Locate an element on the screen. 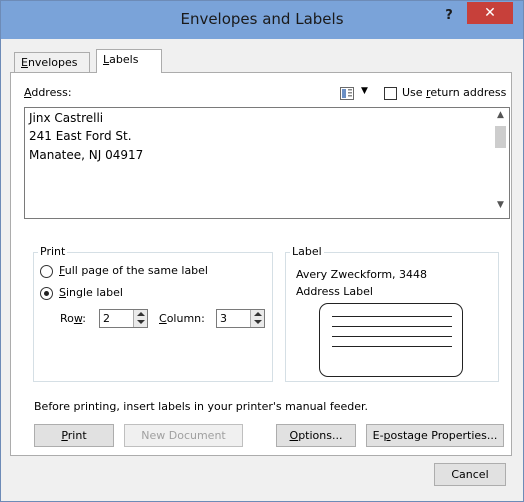  column-spin-icon is located at coordinates (257, 318).